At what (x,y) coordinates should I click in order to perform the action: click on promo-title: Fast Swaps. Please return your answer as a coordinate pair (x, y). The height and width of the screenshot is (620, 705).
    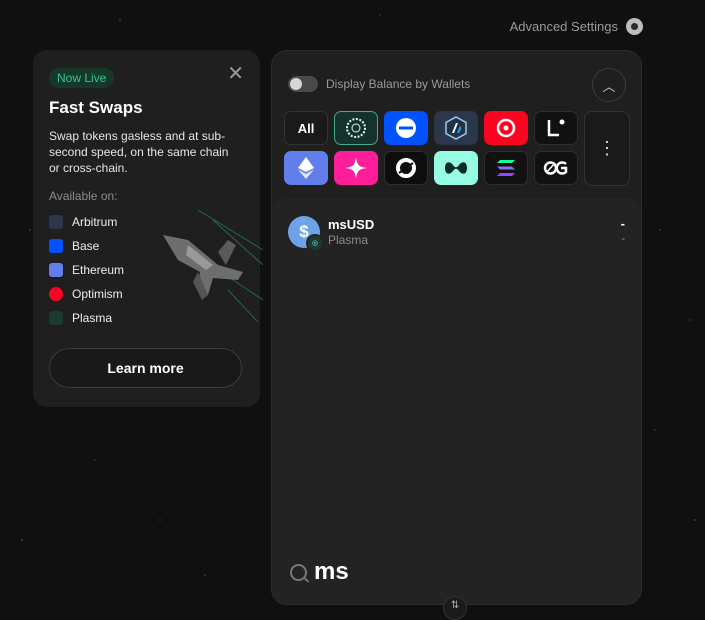
    Looking at the image, I should click on (96, 107).